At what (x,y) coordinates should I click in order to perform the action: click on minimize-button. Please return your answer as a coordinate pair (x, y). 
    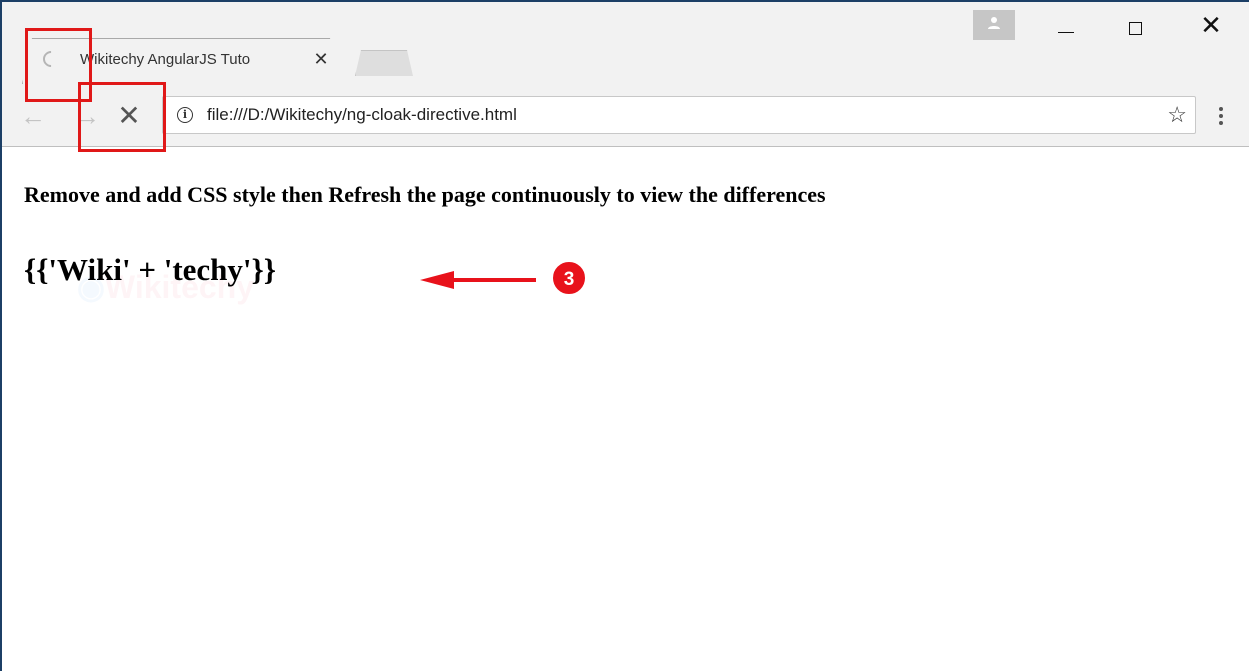
    Looking at the image, I should click on (1065, 25).